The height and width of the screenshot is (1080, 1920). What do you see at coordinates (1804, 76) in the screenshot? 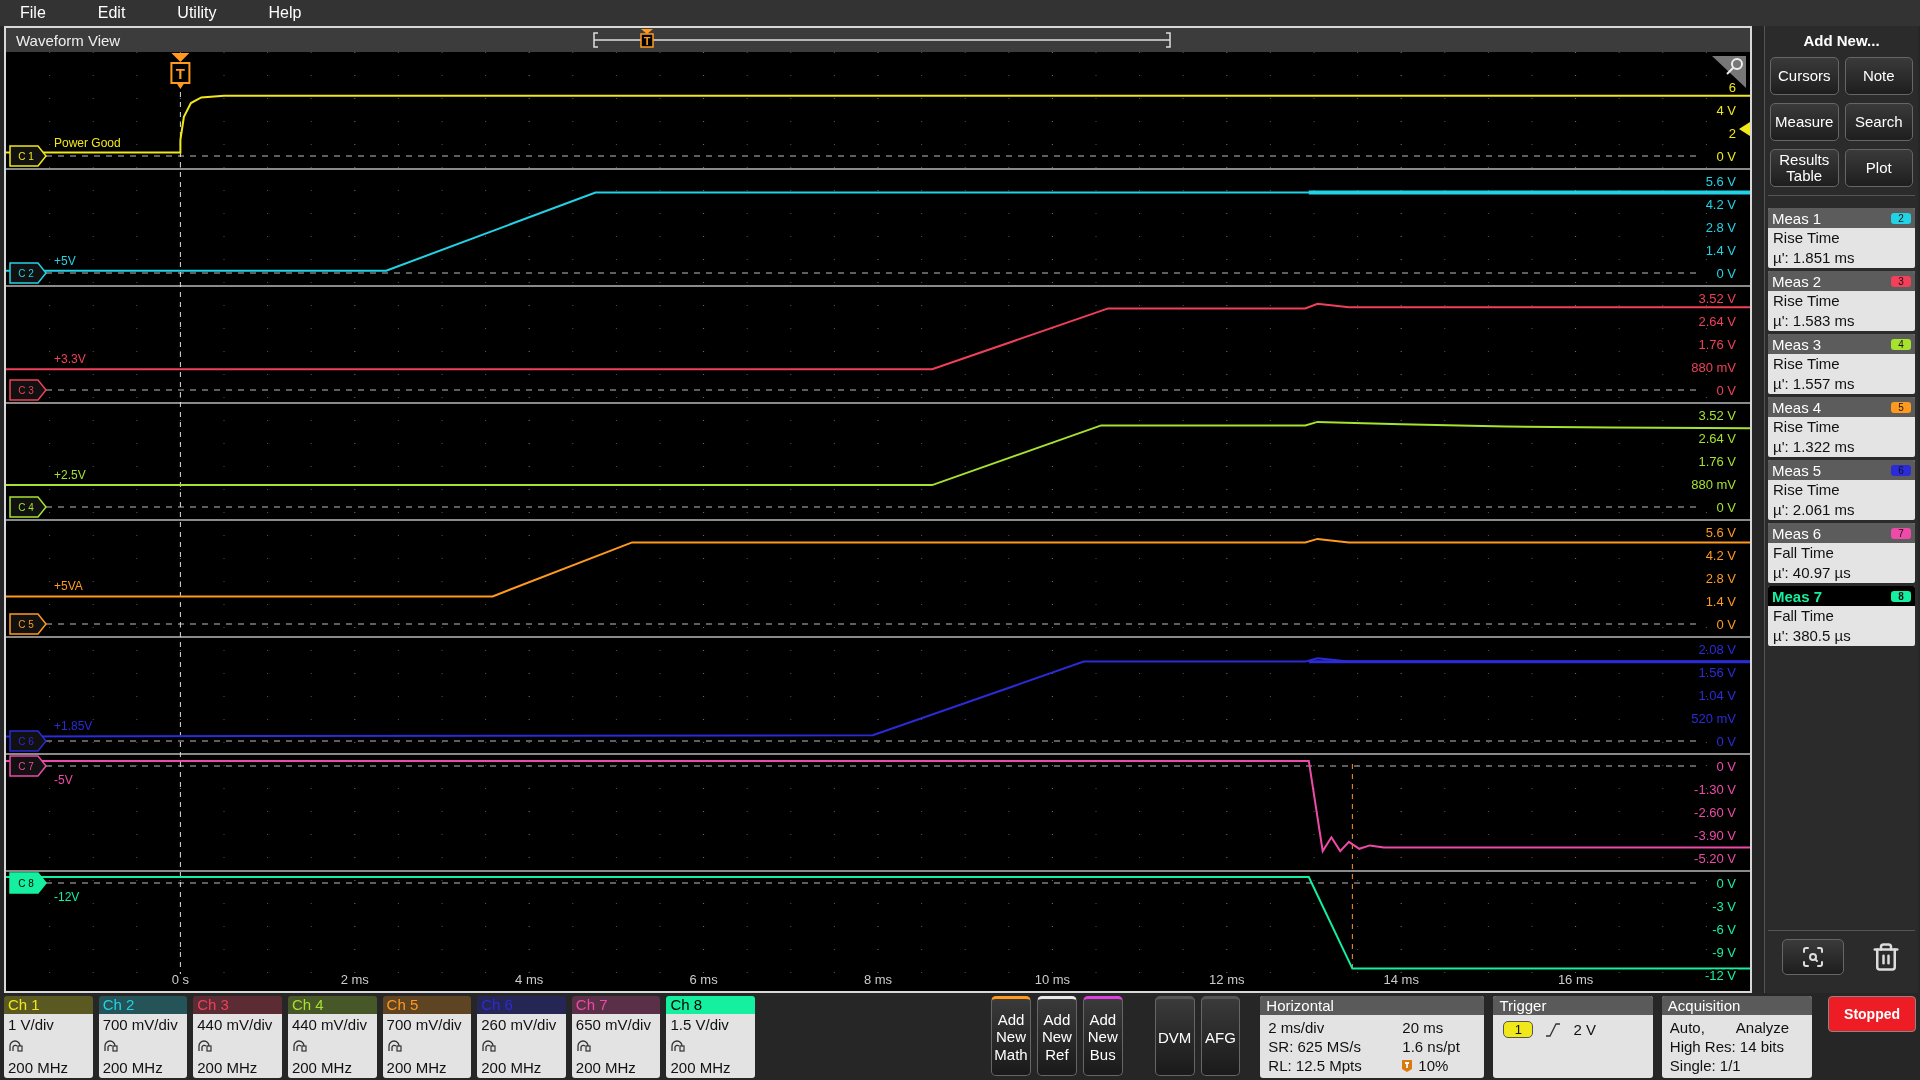
I see `add-new-button: Cursors` at bounding box center [1804, 76].